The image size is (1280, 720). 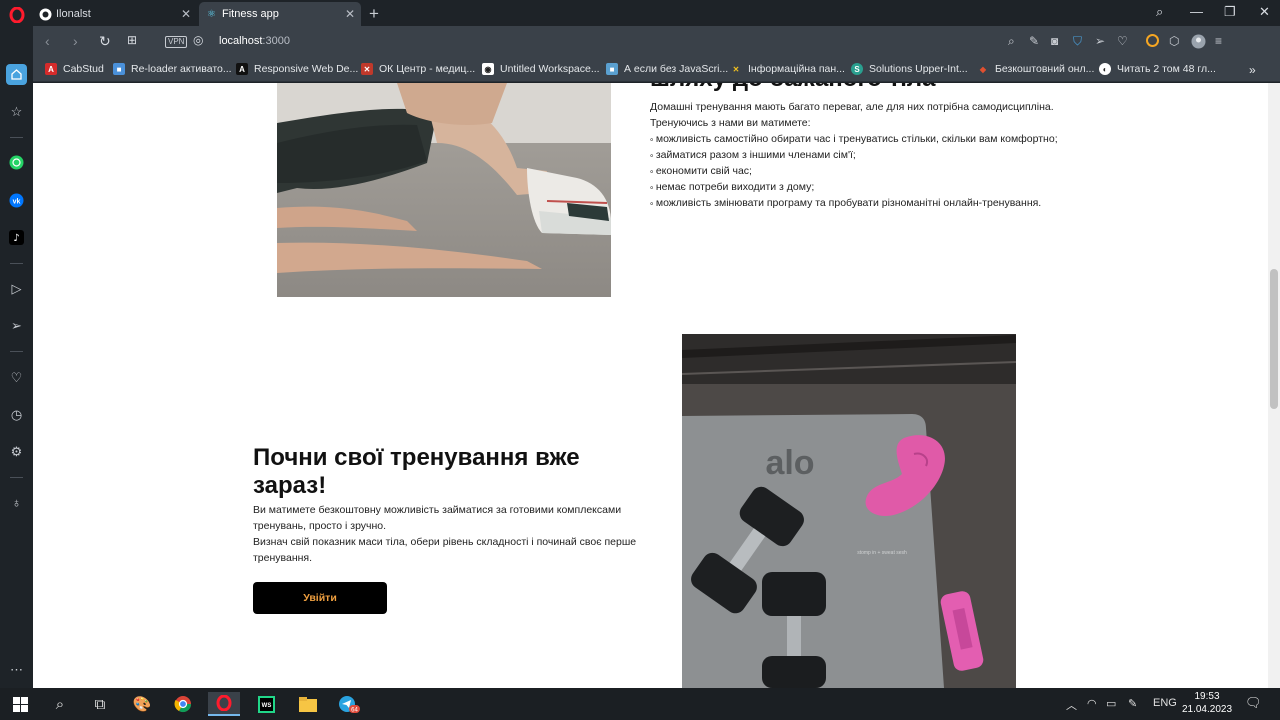 What do you see at coordinates (115, 14) in the screenshot?
I see `tab-github: Ilonalst ✕` at bounding box center [115, 14].